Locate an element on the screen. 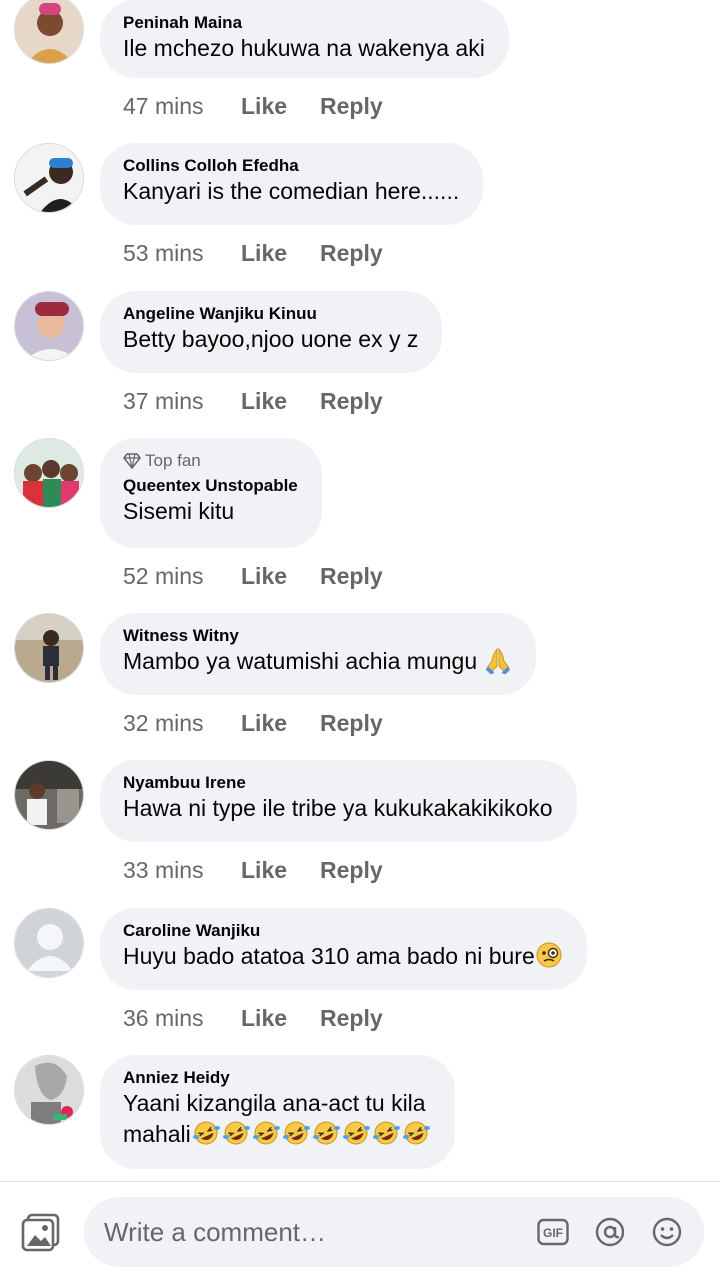 Image resolution: width=720 pixels, height=1281 pixels. commenter-name: Anniez Heidy is located at coordinates (277, 1077).